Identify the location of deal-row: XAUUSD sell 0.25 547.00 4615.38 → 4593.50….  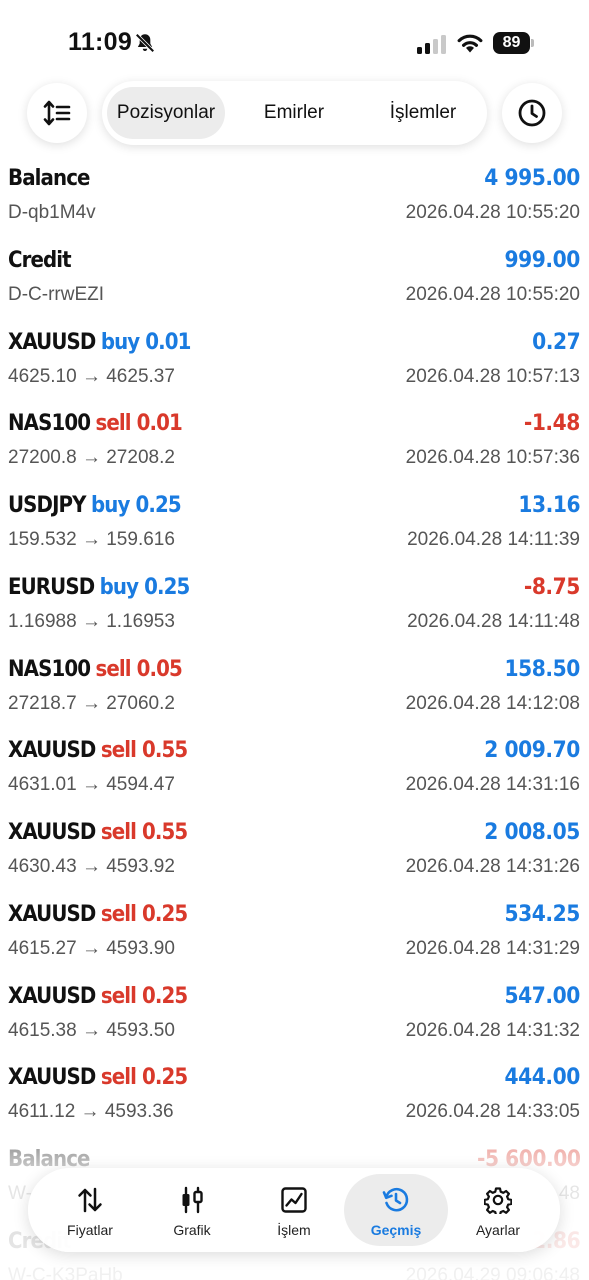
(294, 1021).